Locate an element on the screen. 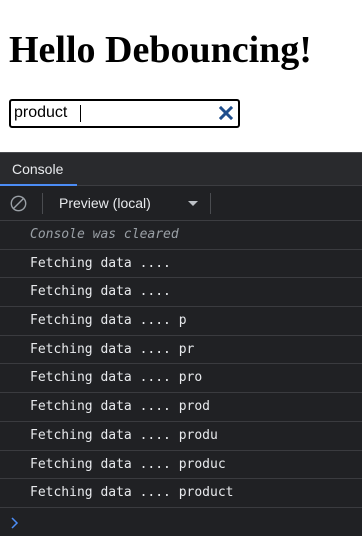 The height and width of the screenshot is (536, 362). log-row: Fetching data .... produ is located at coordinates (181, 436).